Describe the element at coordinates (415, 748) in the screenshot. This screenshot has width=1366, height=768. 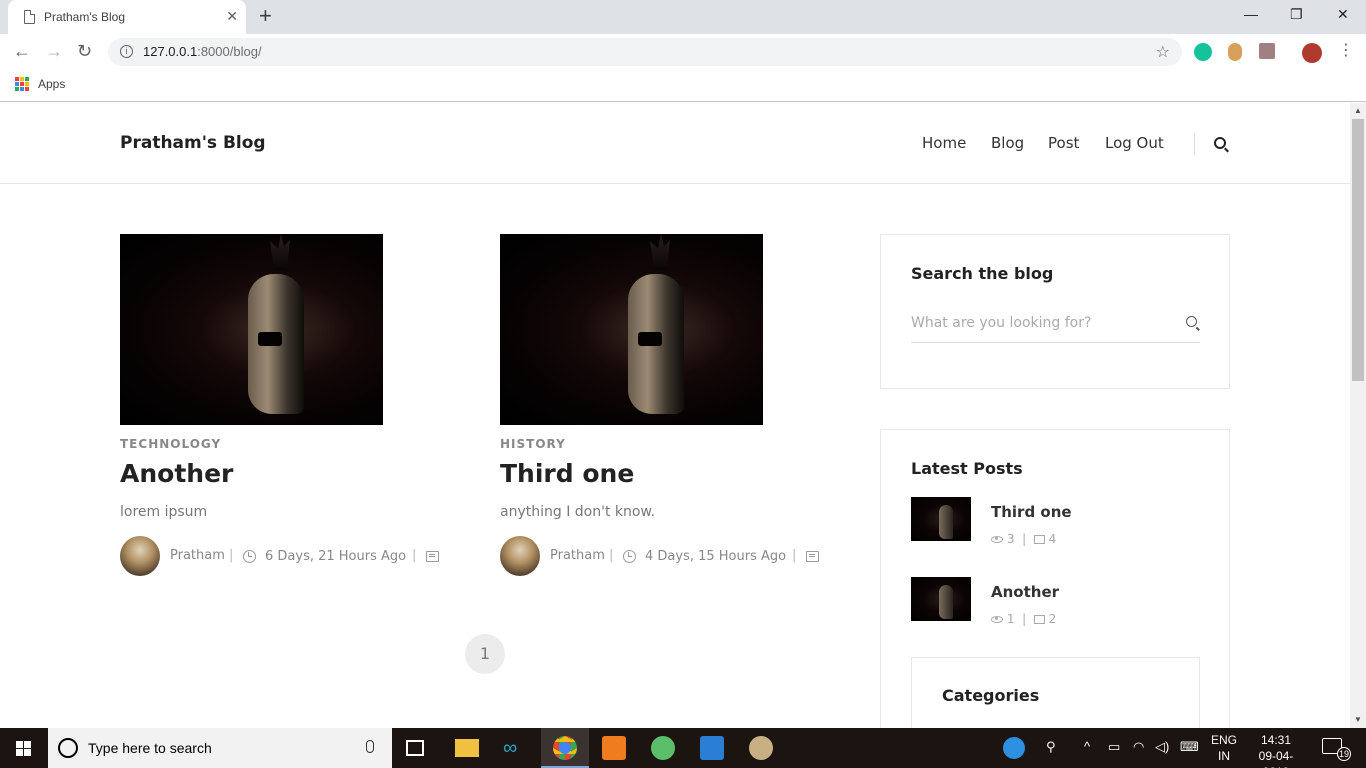
I see `task-view-icon` at that location.